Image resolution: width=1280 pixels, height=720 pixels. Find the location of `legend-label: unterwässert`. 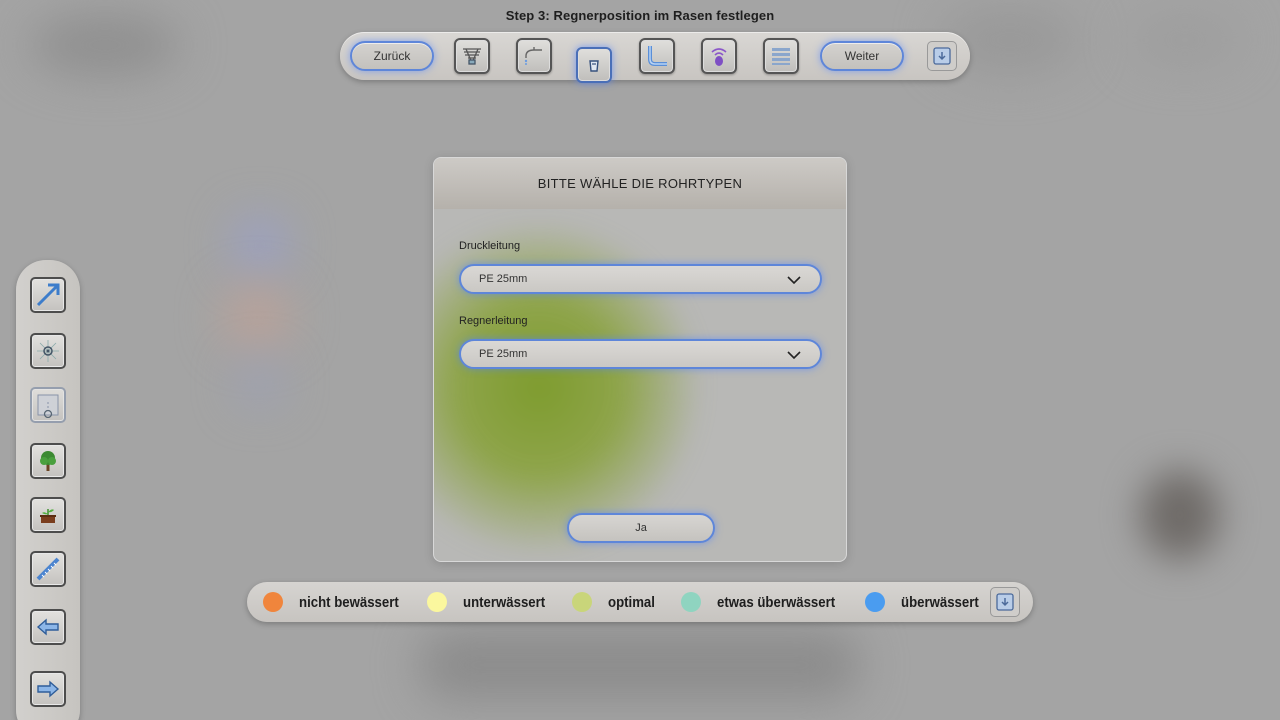

legend-label: unterwässert is located at coordinates (504, 602).